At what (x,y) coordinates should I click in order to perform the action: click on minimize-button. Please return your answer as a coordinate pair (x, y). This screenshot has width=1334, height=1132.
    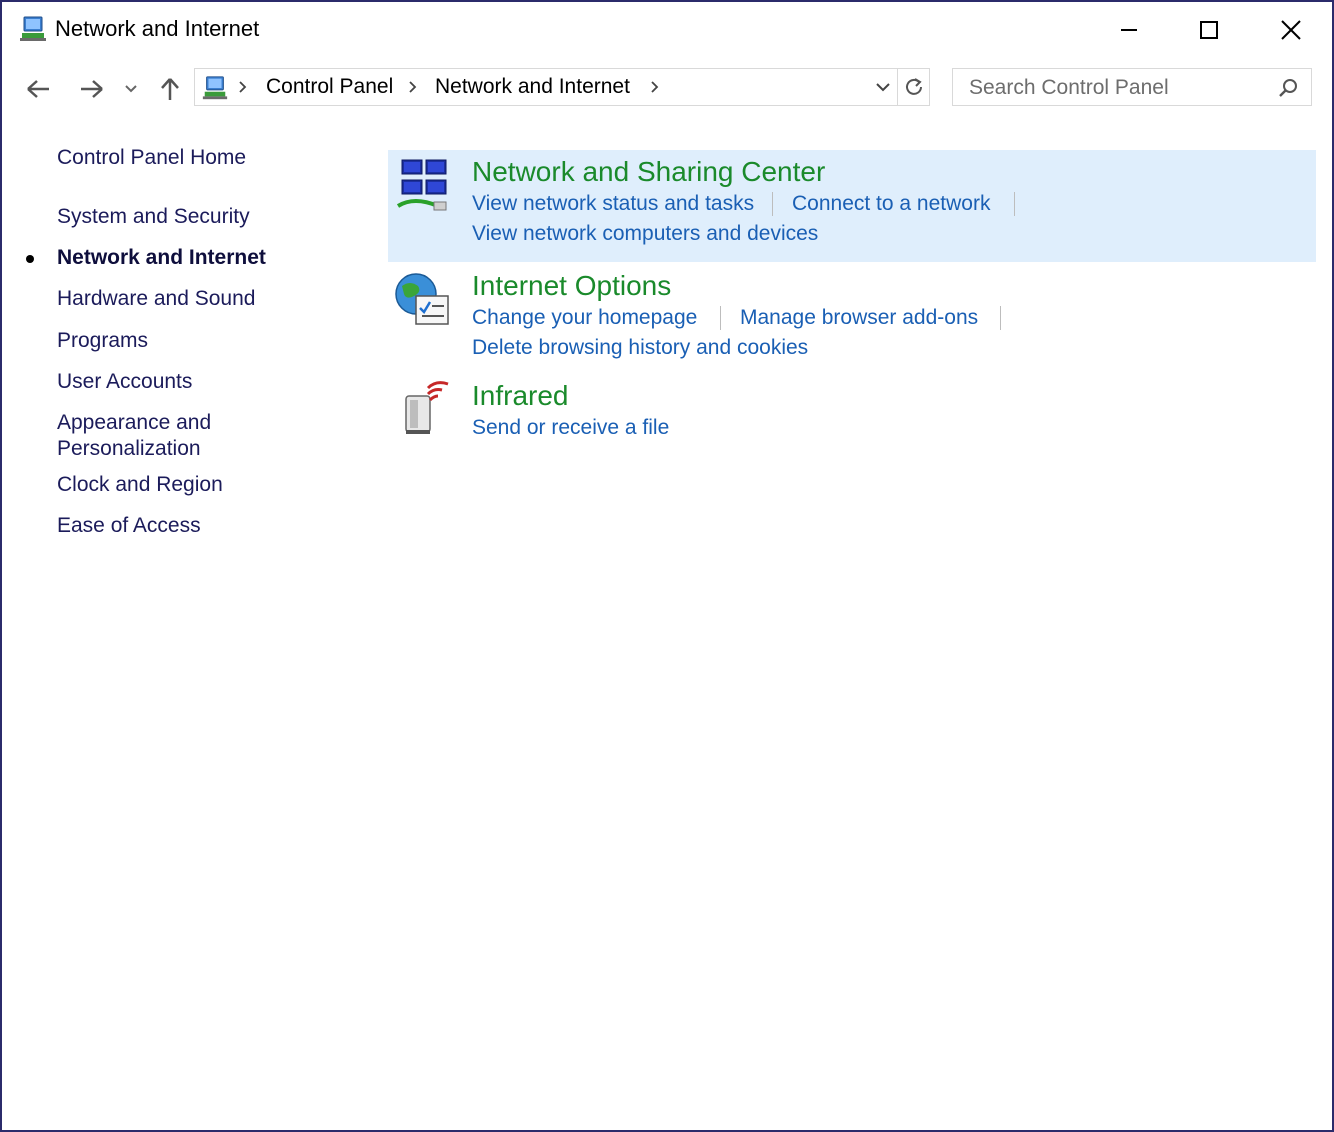
    Looking at the image, I should click on (1129, 30).